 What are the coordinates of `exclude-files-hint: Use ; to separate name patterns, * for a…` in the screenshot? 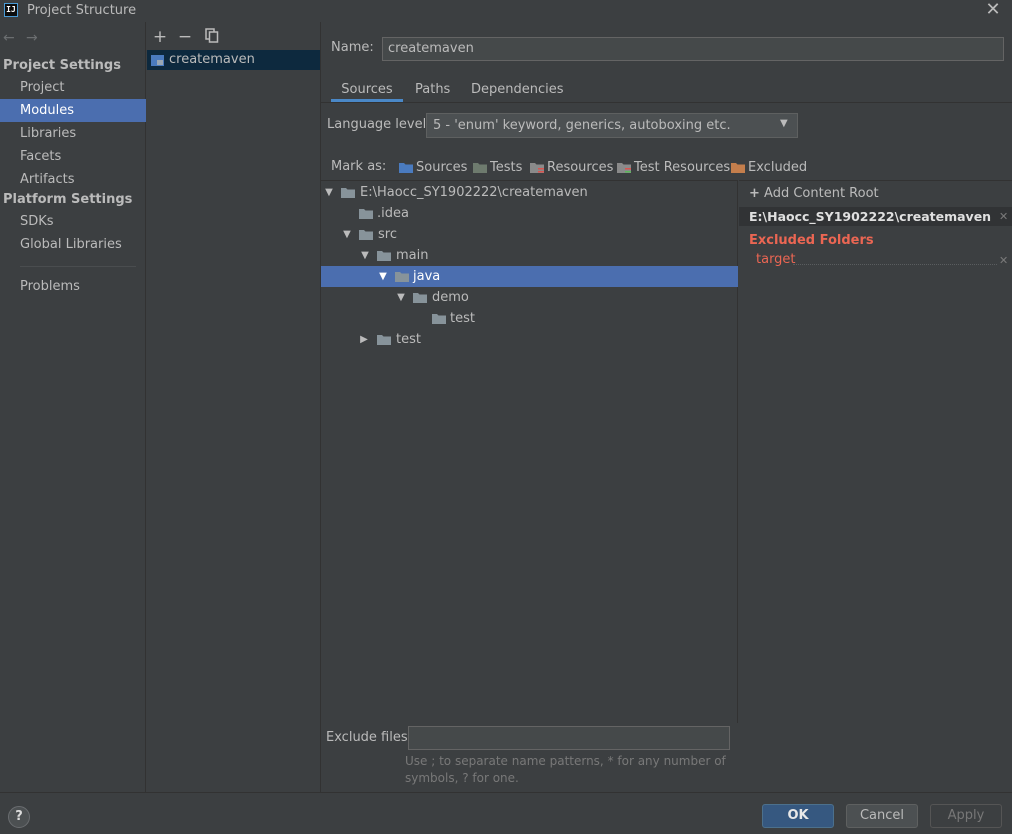 It's located at (565, 769).